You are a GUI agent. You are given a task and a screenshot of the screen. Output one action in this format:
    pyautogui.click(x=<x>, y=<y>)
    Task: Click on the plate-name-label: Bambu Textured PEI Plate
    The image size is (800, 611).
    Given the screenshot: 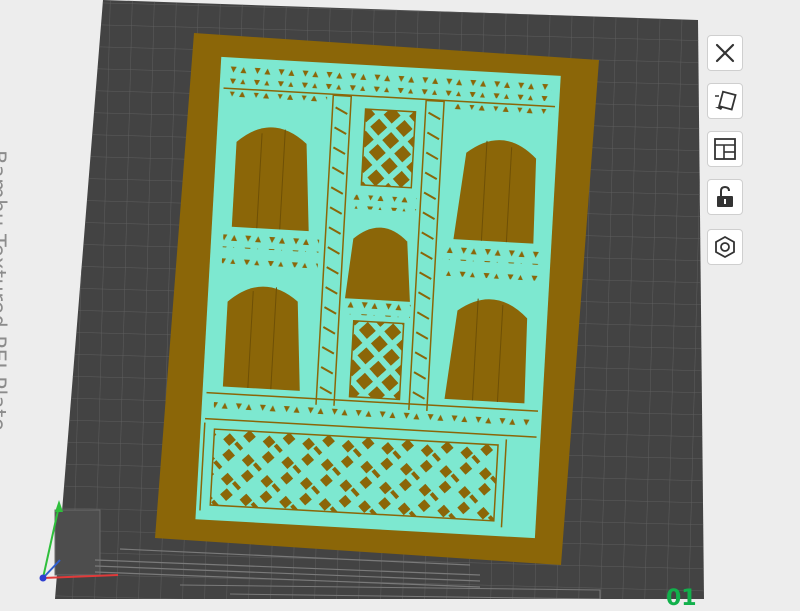 What is the action you would take?
    pyautogui.click(x=5, y=291)
    